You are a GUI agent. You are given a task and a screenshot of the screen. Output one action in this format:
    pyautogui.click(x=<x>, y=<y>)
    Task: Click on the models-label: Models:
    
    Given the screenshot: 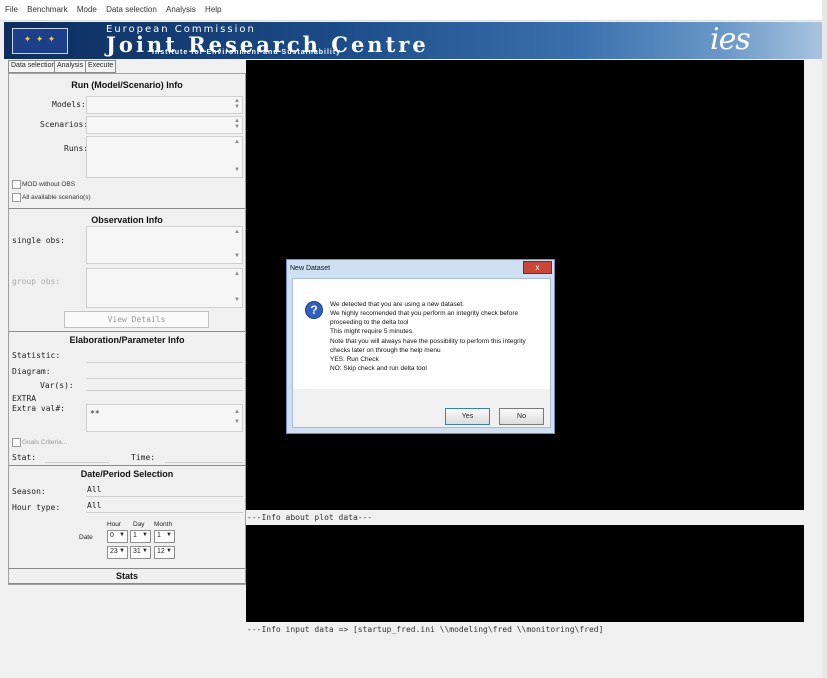 What is the action you would take?
    pyautogui.click(x=69, y=104)
    